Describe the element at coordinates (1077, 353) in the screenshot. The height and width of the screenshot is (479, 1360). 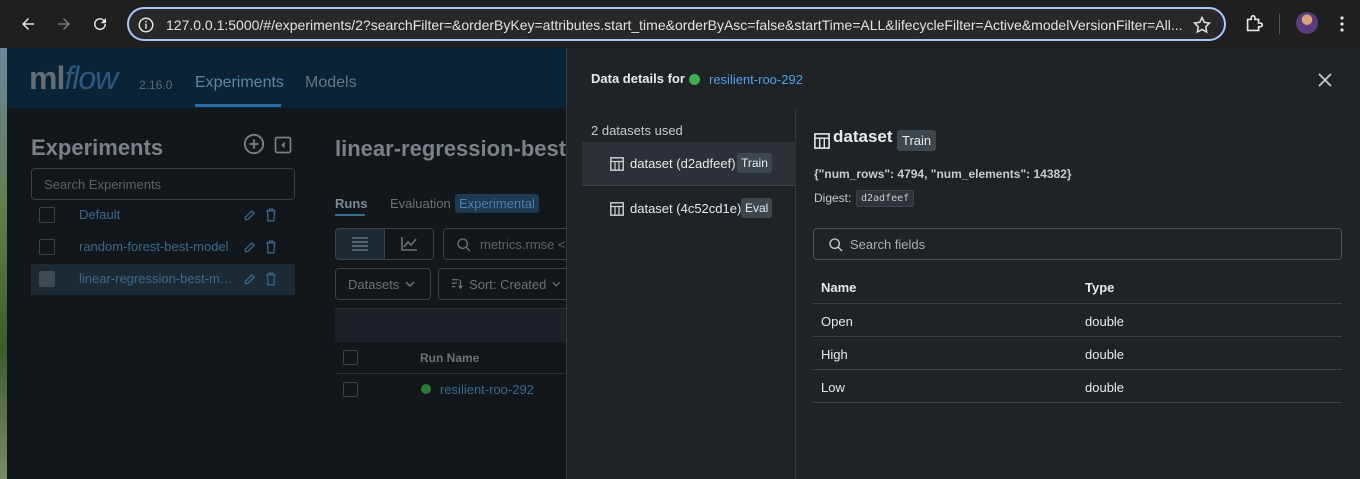
I see `table-row: High double` at that location.